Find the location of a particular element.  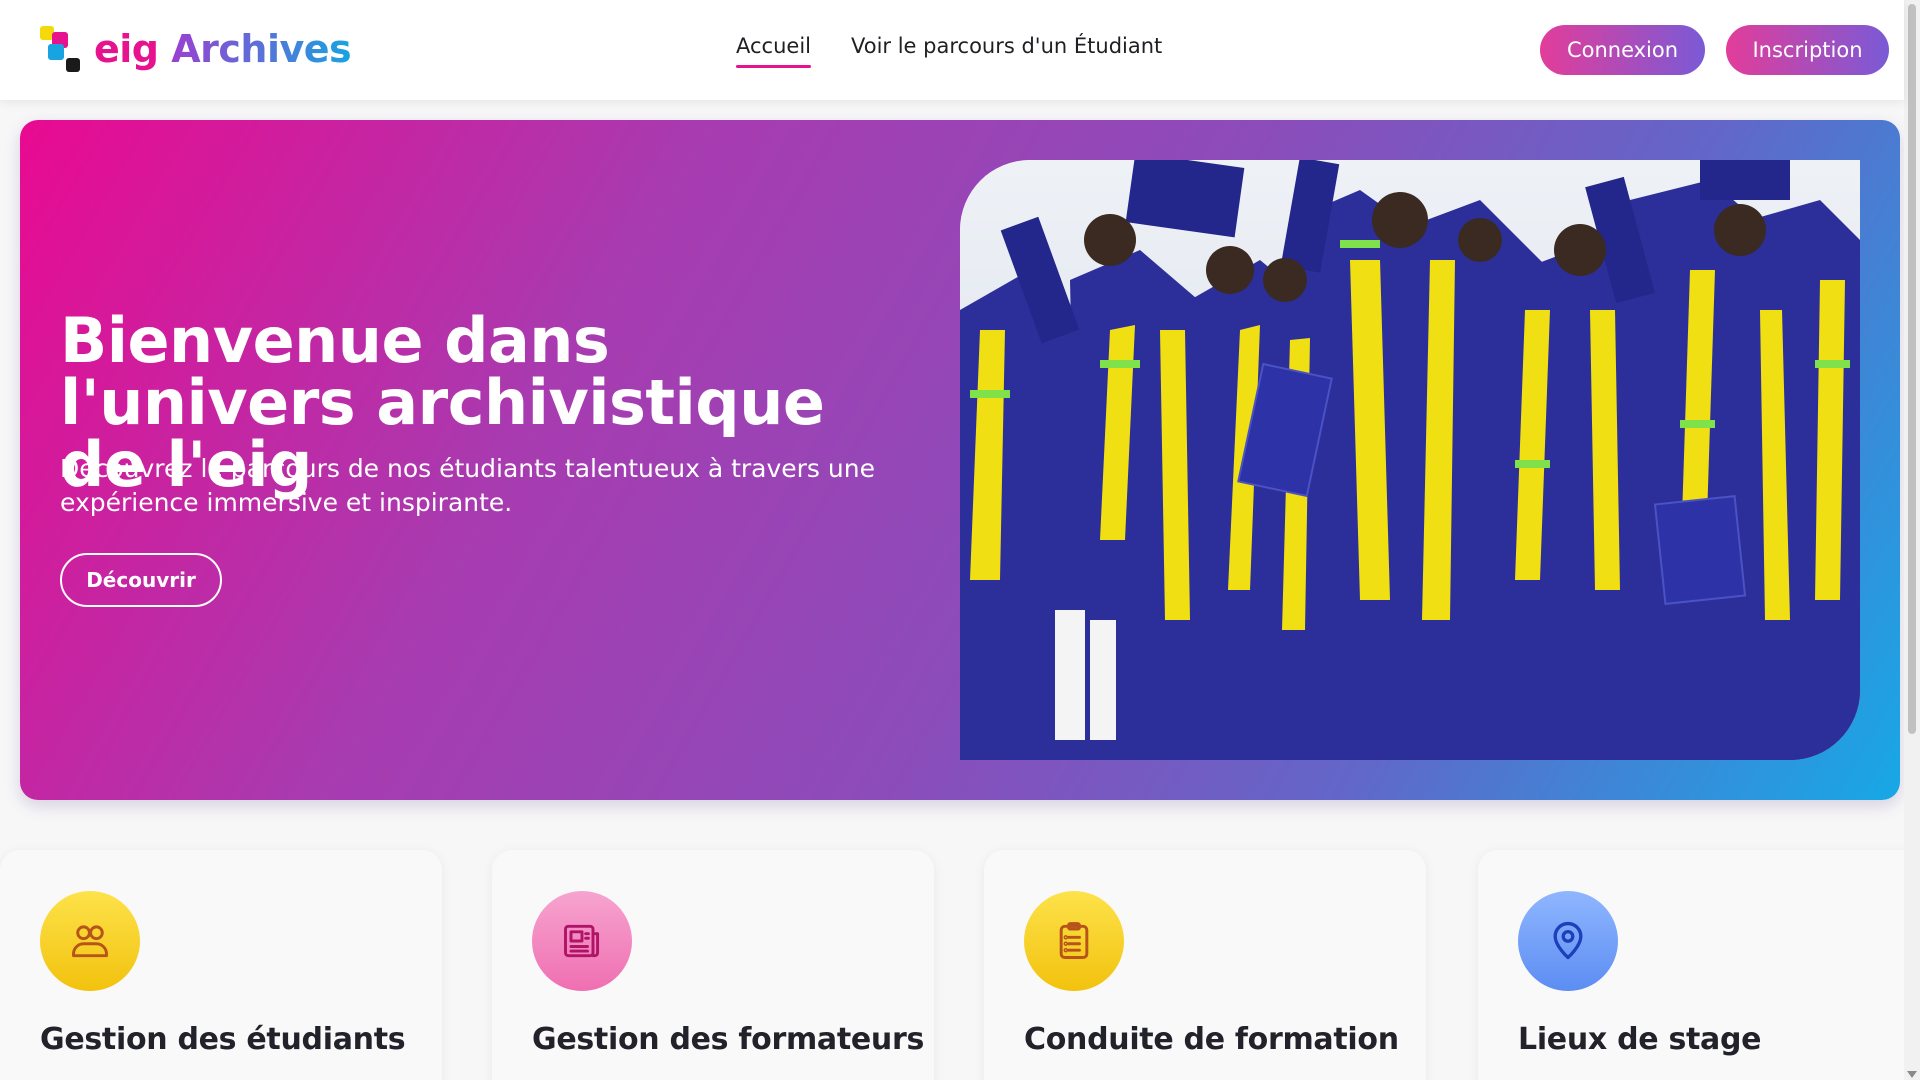

card-internship-locations: Lieux de stage is located at coordinates (1699, 965).